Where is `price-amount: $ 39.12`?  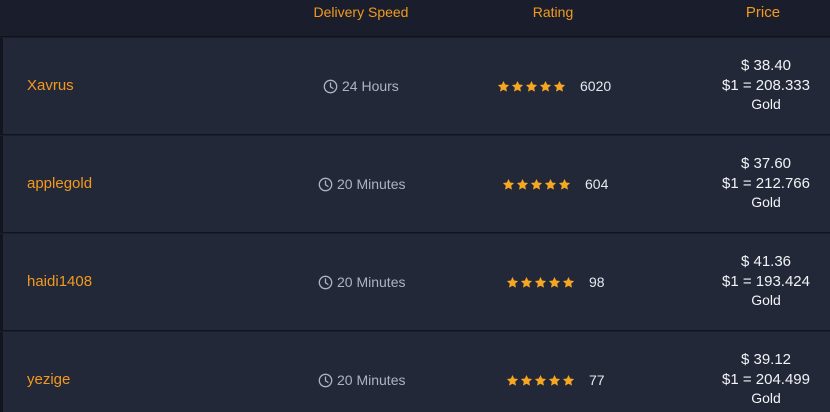
price-amount: $ 39.12 is located at coordinates (766, 359).